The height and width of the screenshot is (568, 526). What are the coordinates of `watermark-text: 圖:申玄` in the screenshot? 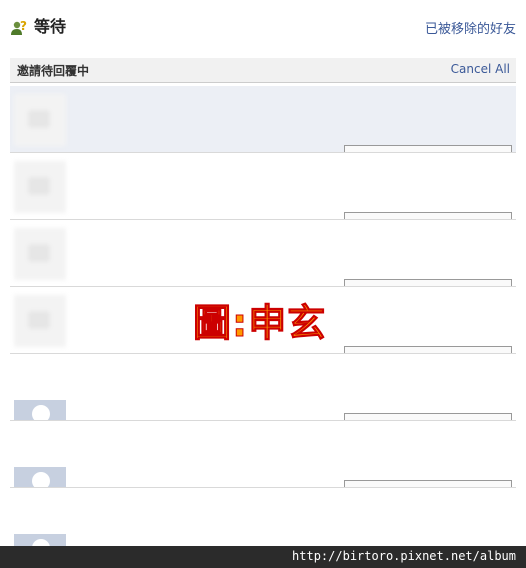 It's located at (259, 323).